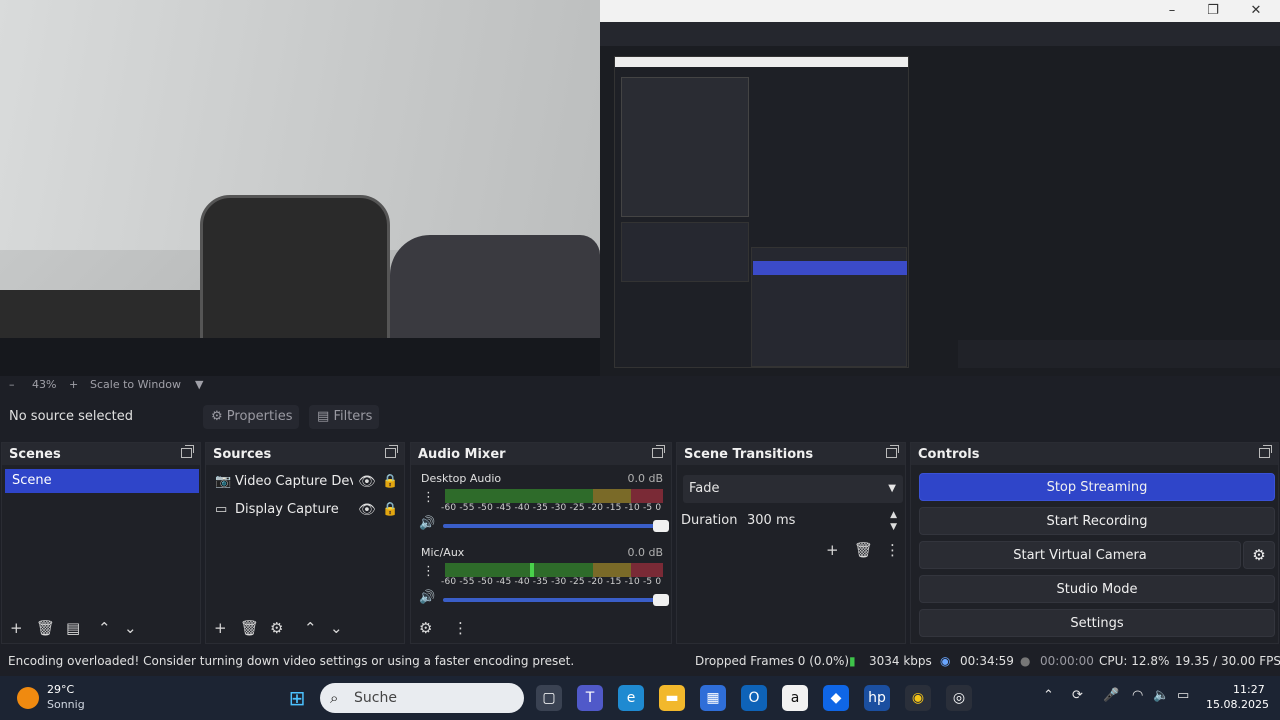  I want to click on windows-start-icon: ⊞, so click(297, 698).